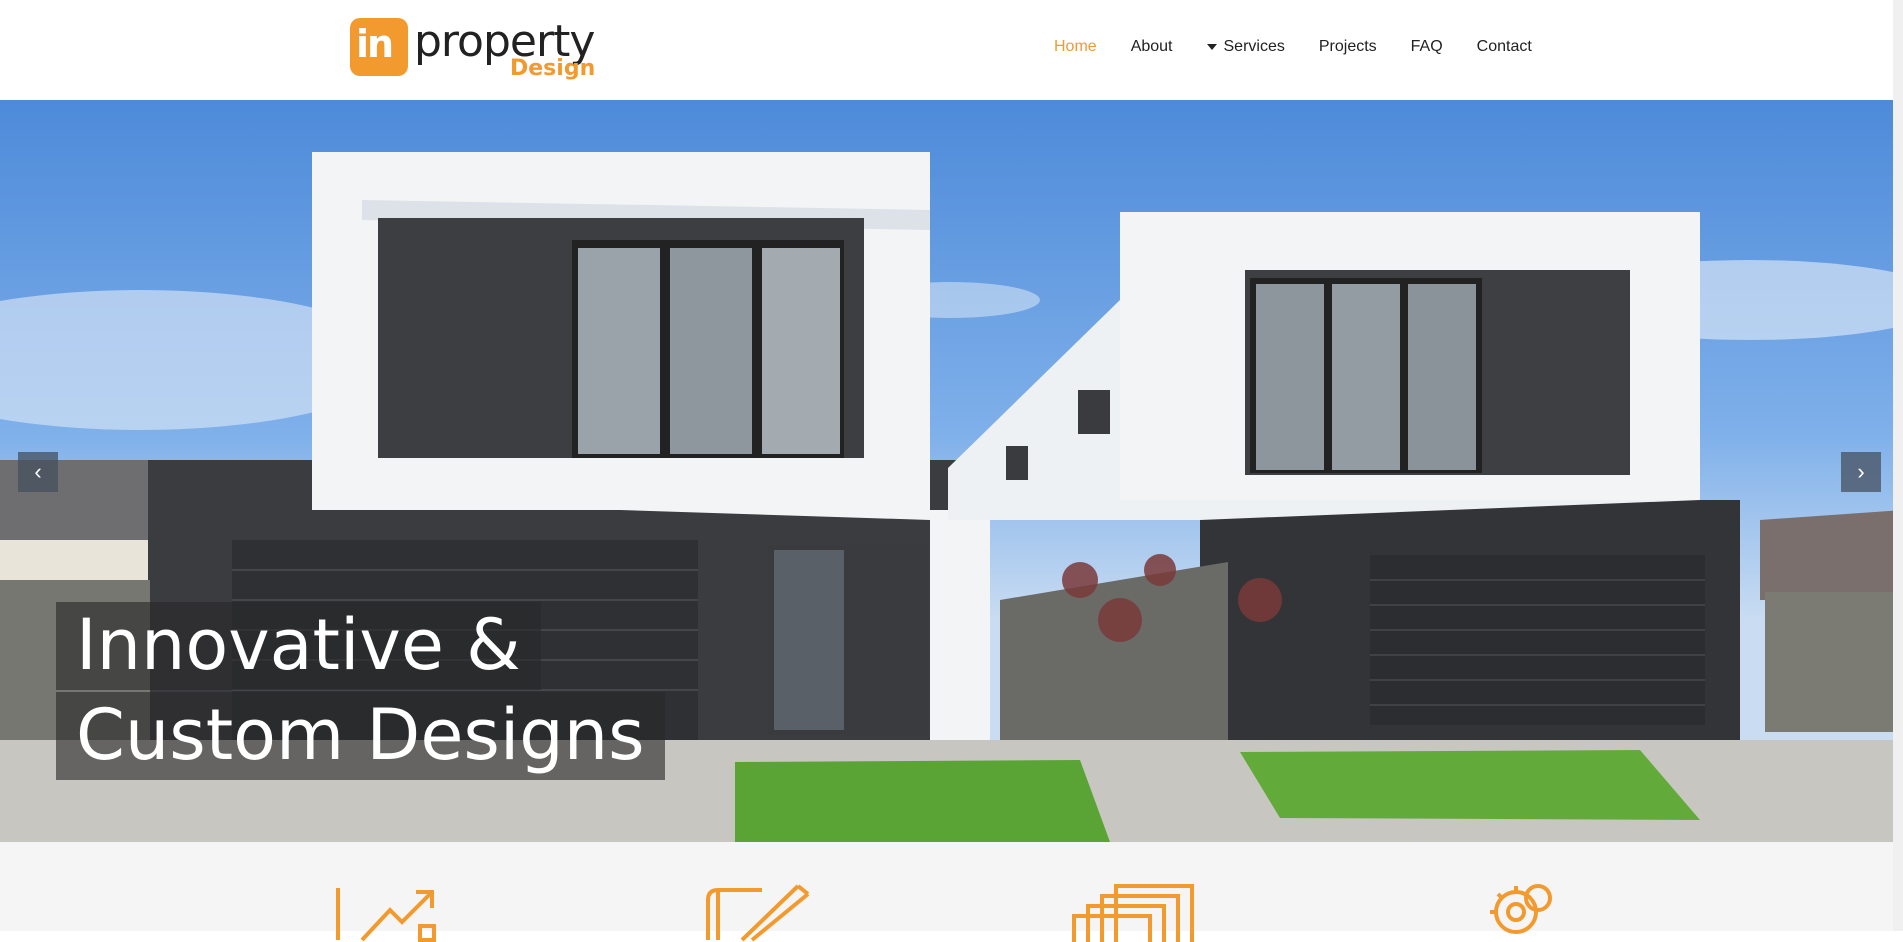 The width and height of the screenshot is (1903, 942). I want to click on nav-faq: FAQ, so click(1427, 47).